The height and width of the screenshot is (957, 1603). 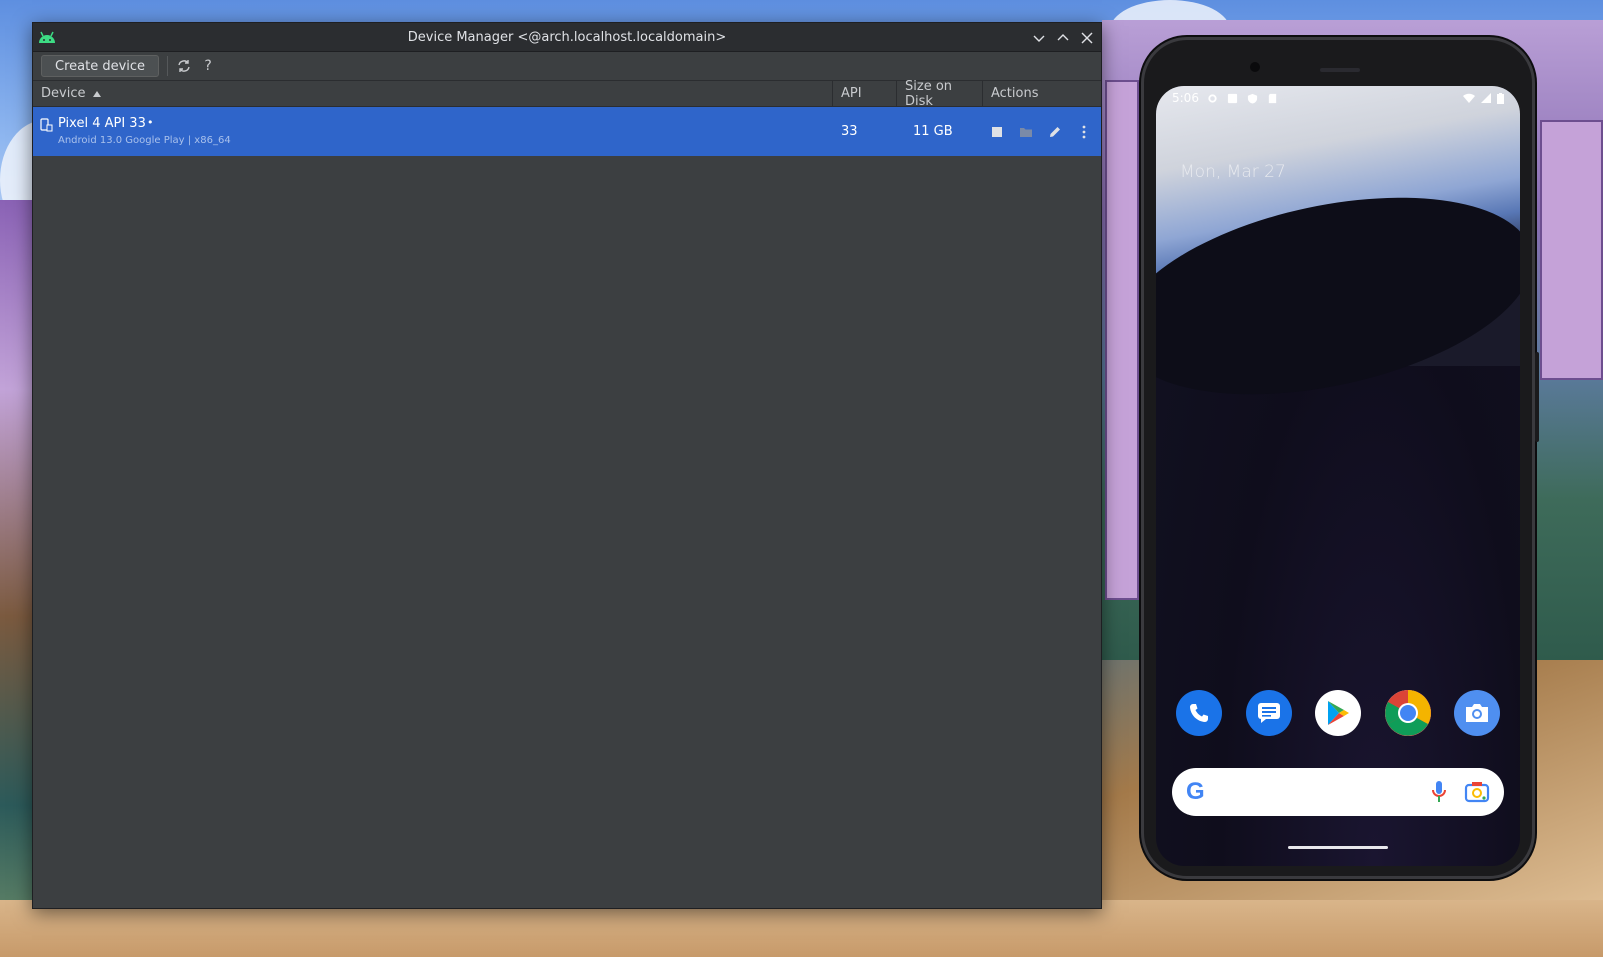 I want to click on messages-icon, so click(x=1268, y=713).